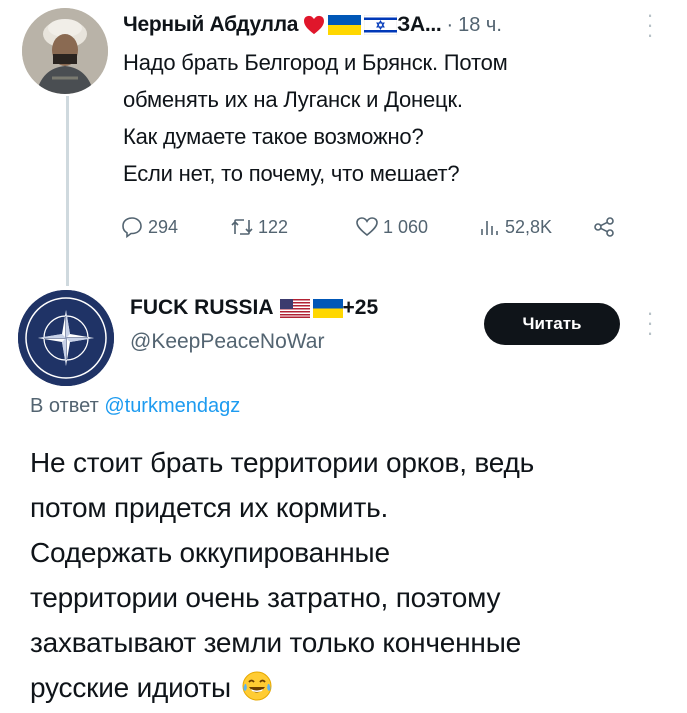 This screenshot has height=713, width=687. What do you see at coordinates (275, 642) in the screenshot?
I see `tweet-text-line: захватывают земли только конченные` at bounding box center [275, 642].